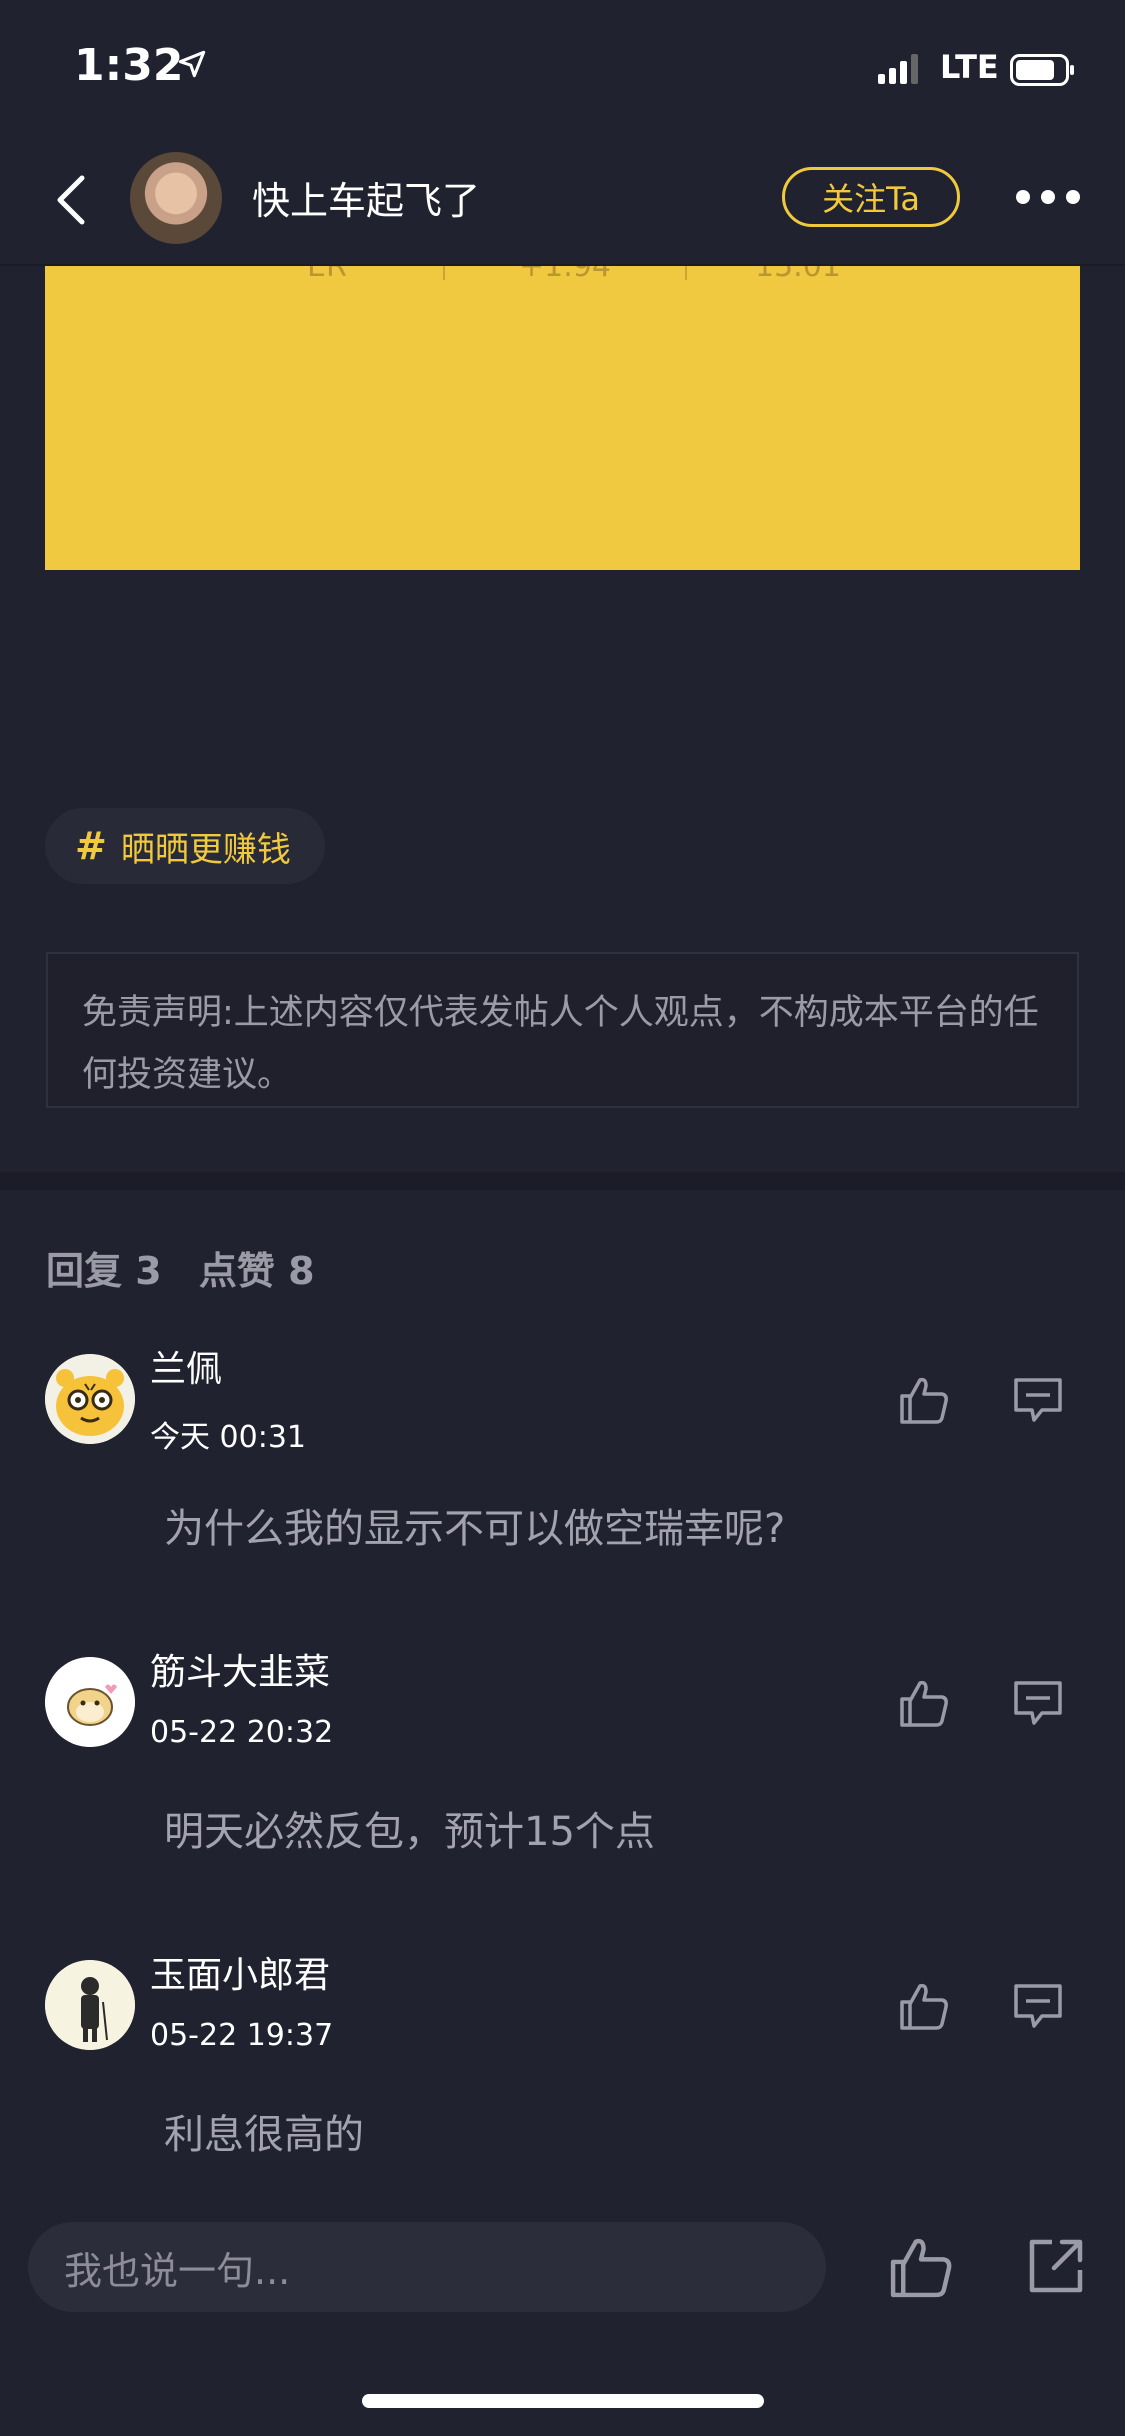  Describe the element at coordinates (327, 275) in the screenshot. I see `image-text-1: ER` at that location.